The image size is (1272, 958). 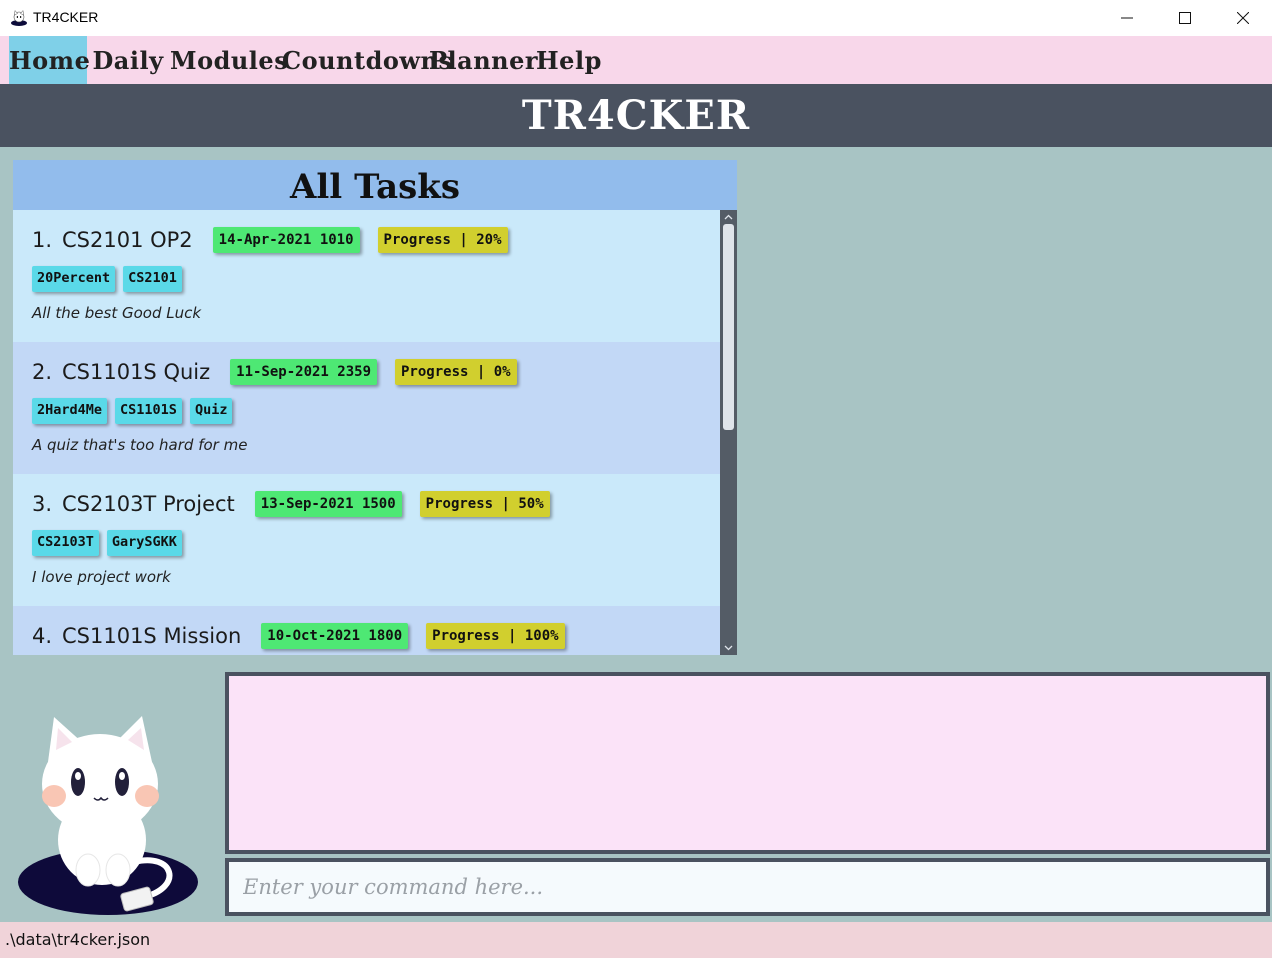 I want to click on task-index: 1., so click(x=42, y=240).